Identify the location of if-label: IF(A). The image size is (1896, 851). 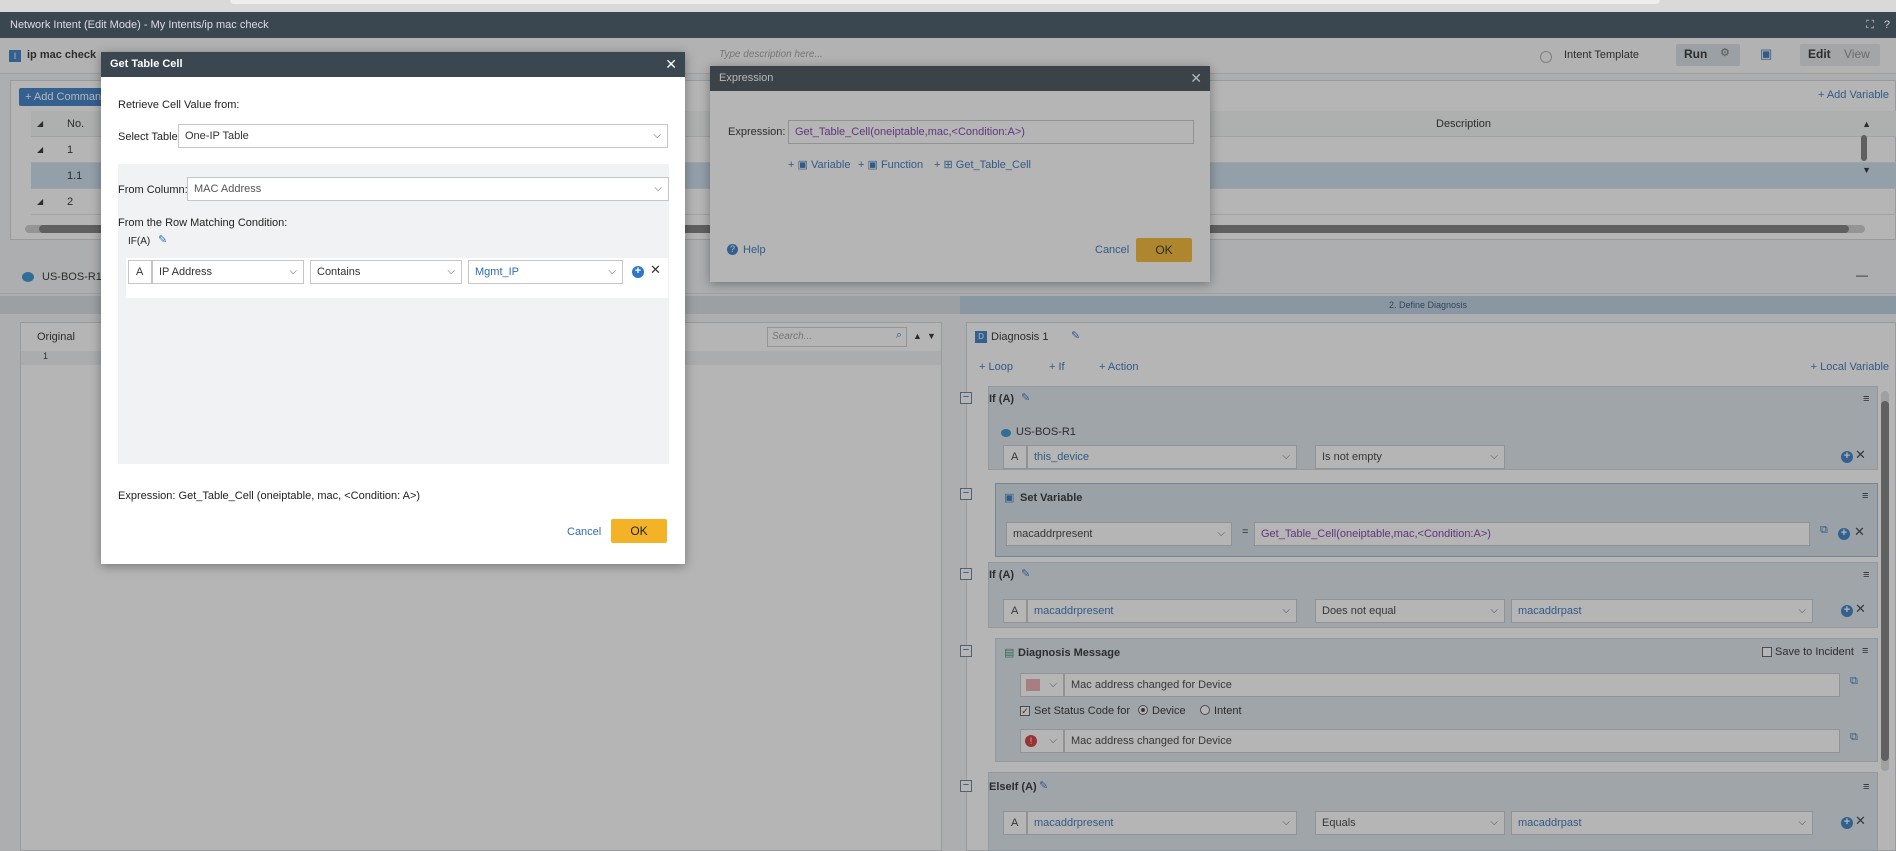
(139, 241).